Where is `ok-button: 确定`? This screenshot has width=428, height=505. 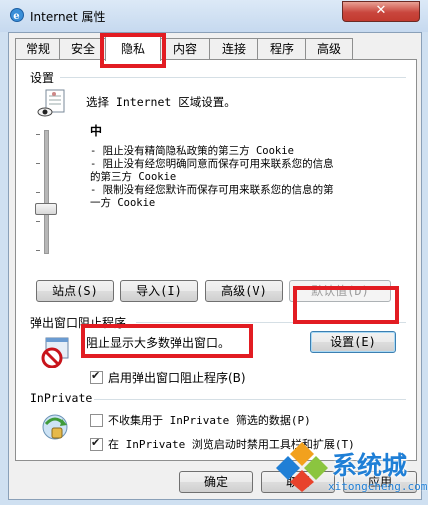 ok-button: 确定 is located at coordinates (216, 482).